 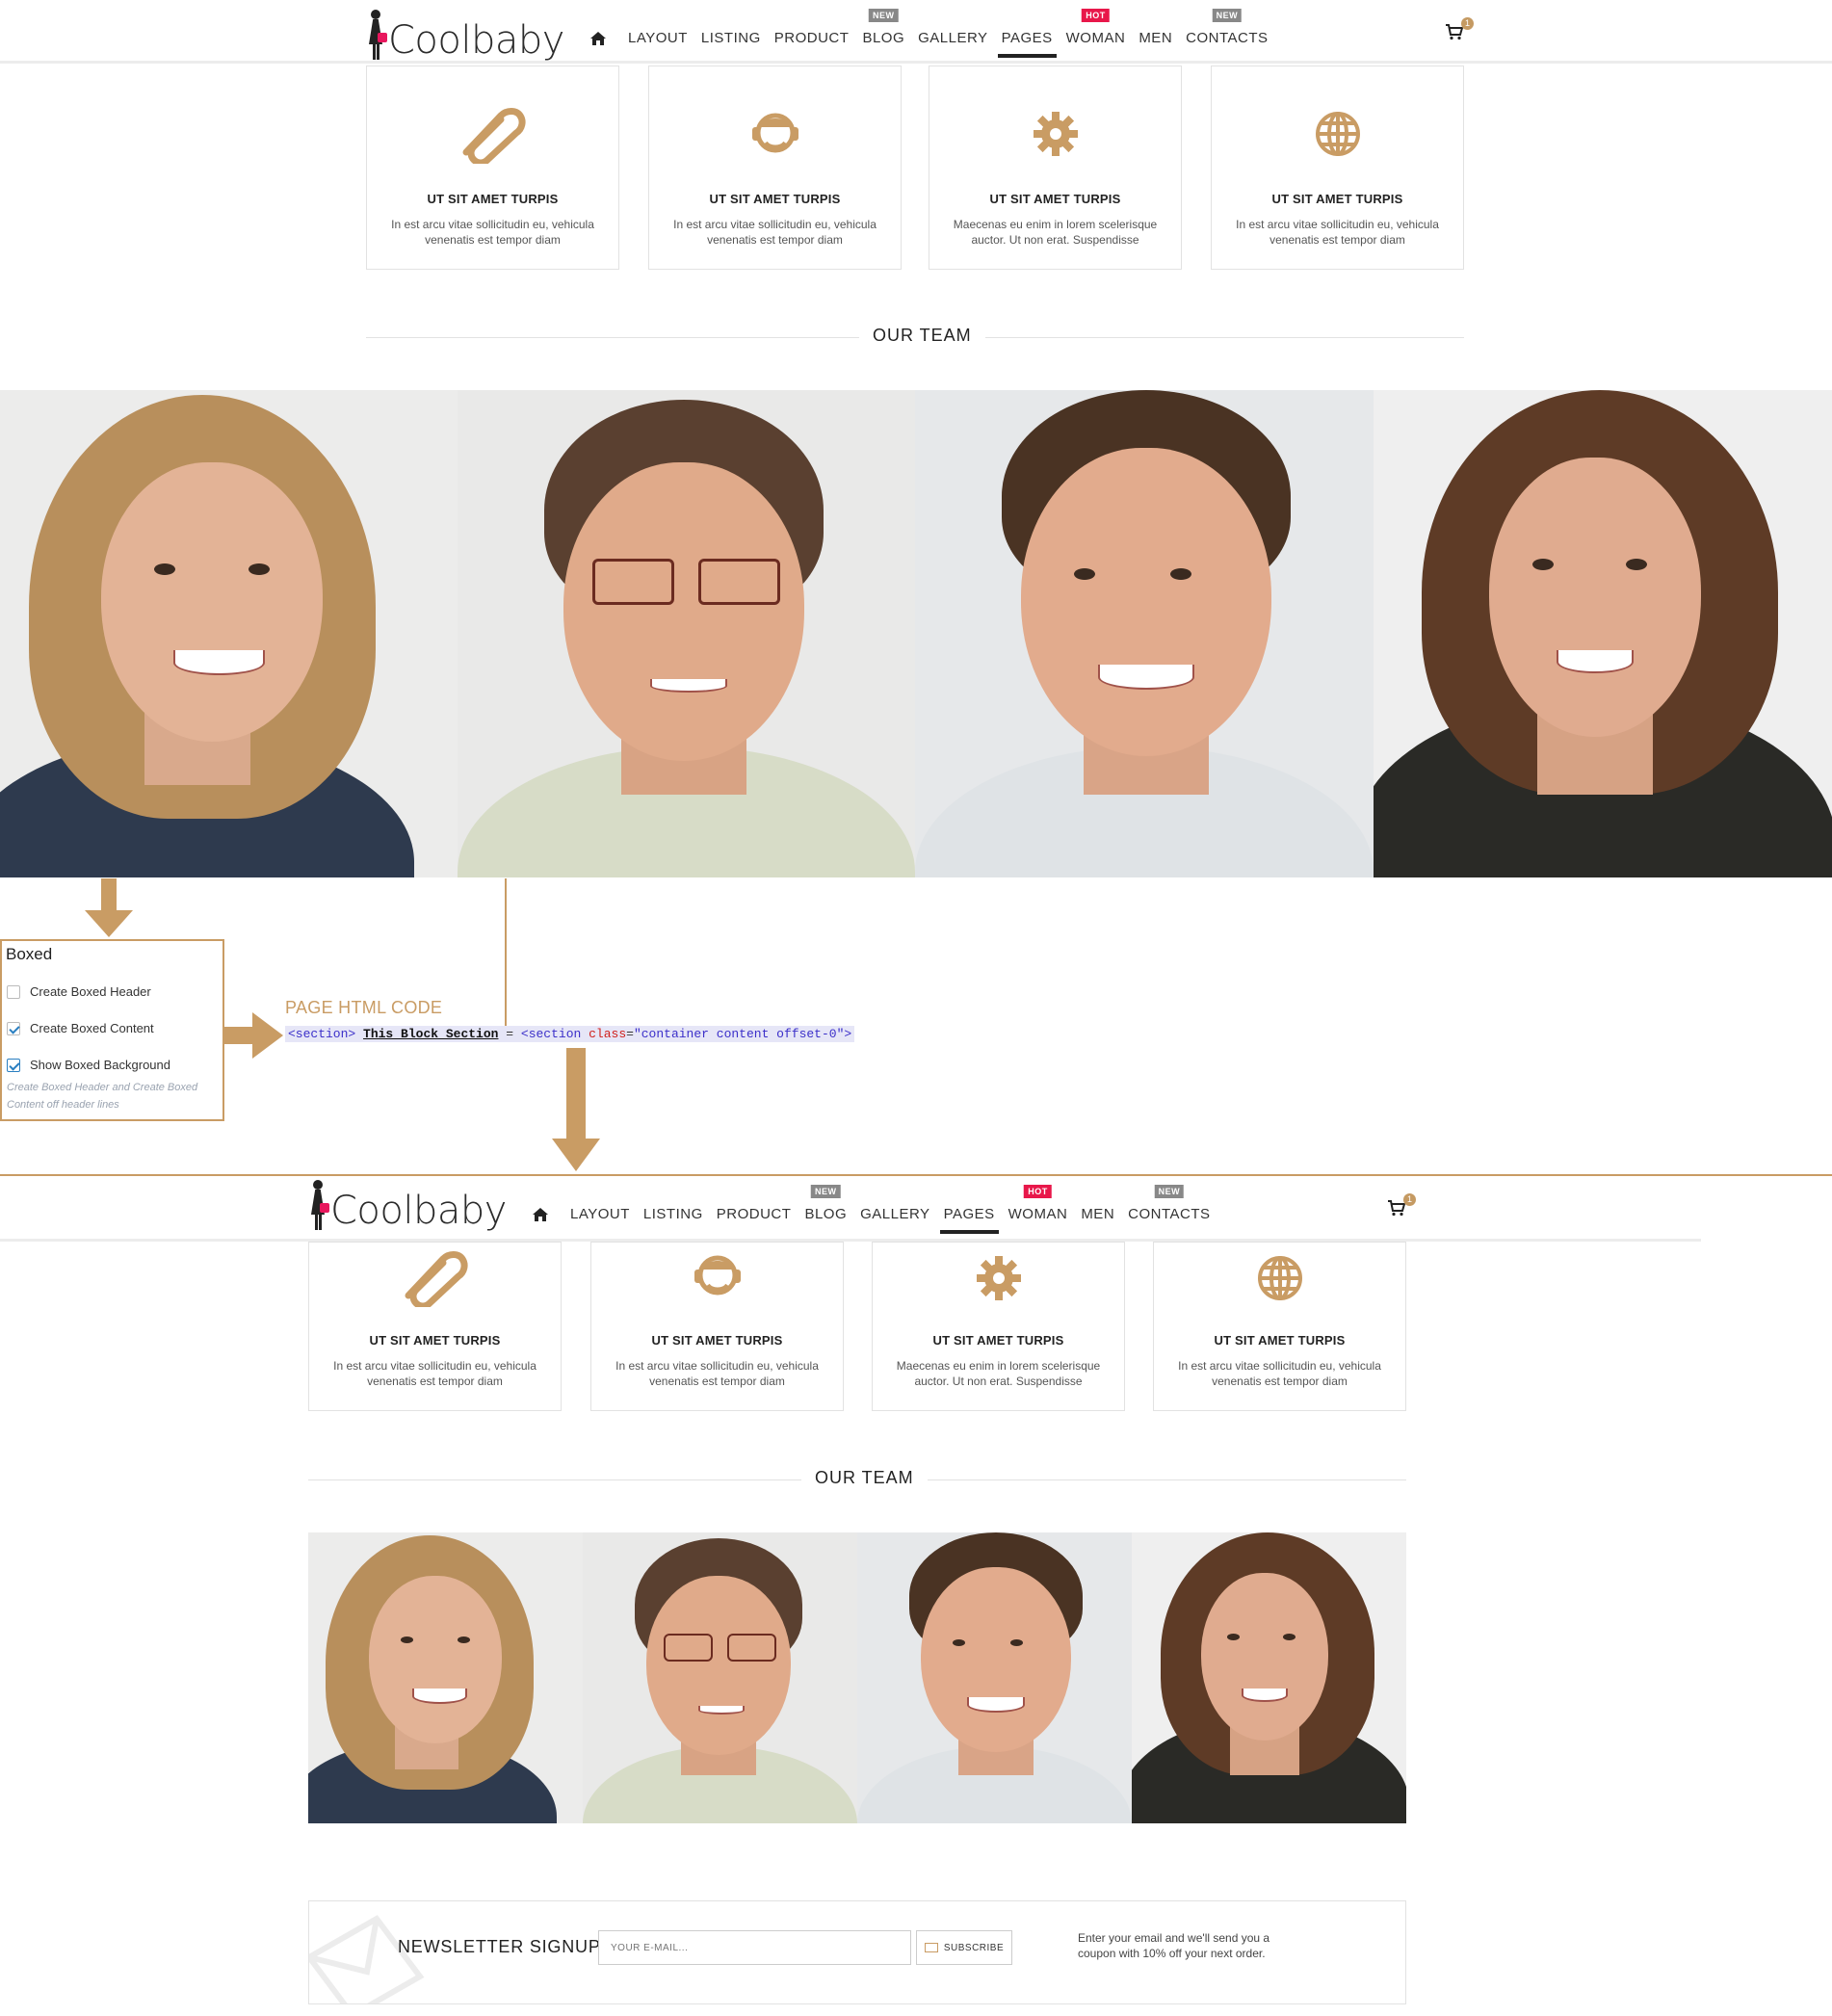 What do you see at coordinates (974, 1947) in the screenshot?
I see `subscribe-label: SUBSCRIBE` at bounding box center [974, 1947].